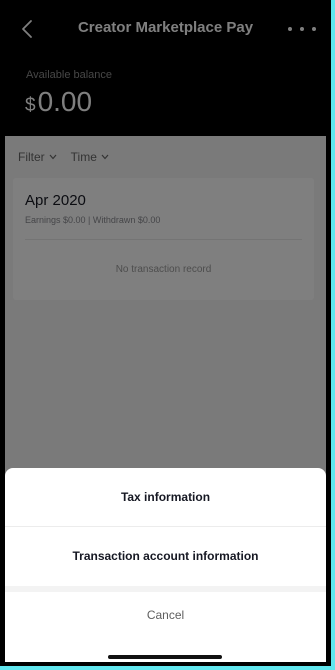  I want to click on cancel-button: Cancel, so click(165, 615).